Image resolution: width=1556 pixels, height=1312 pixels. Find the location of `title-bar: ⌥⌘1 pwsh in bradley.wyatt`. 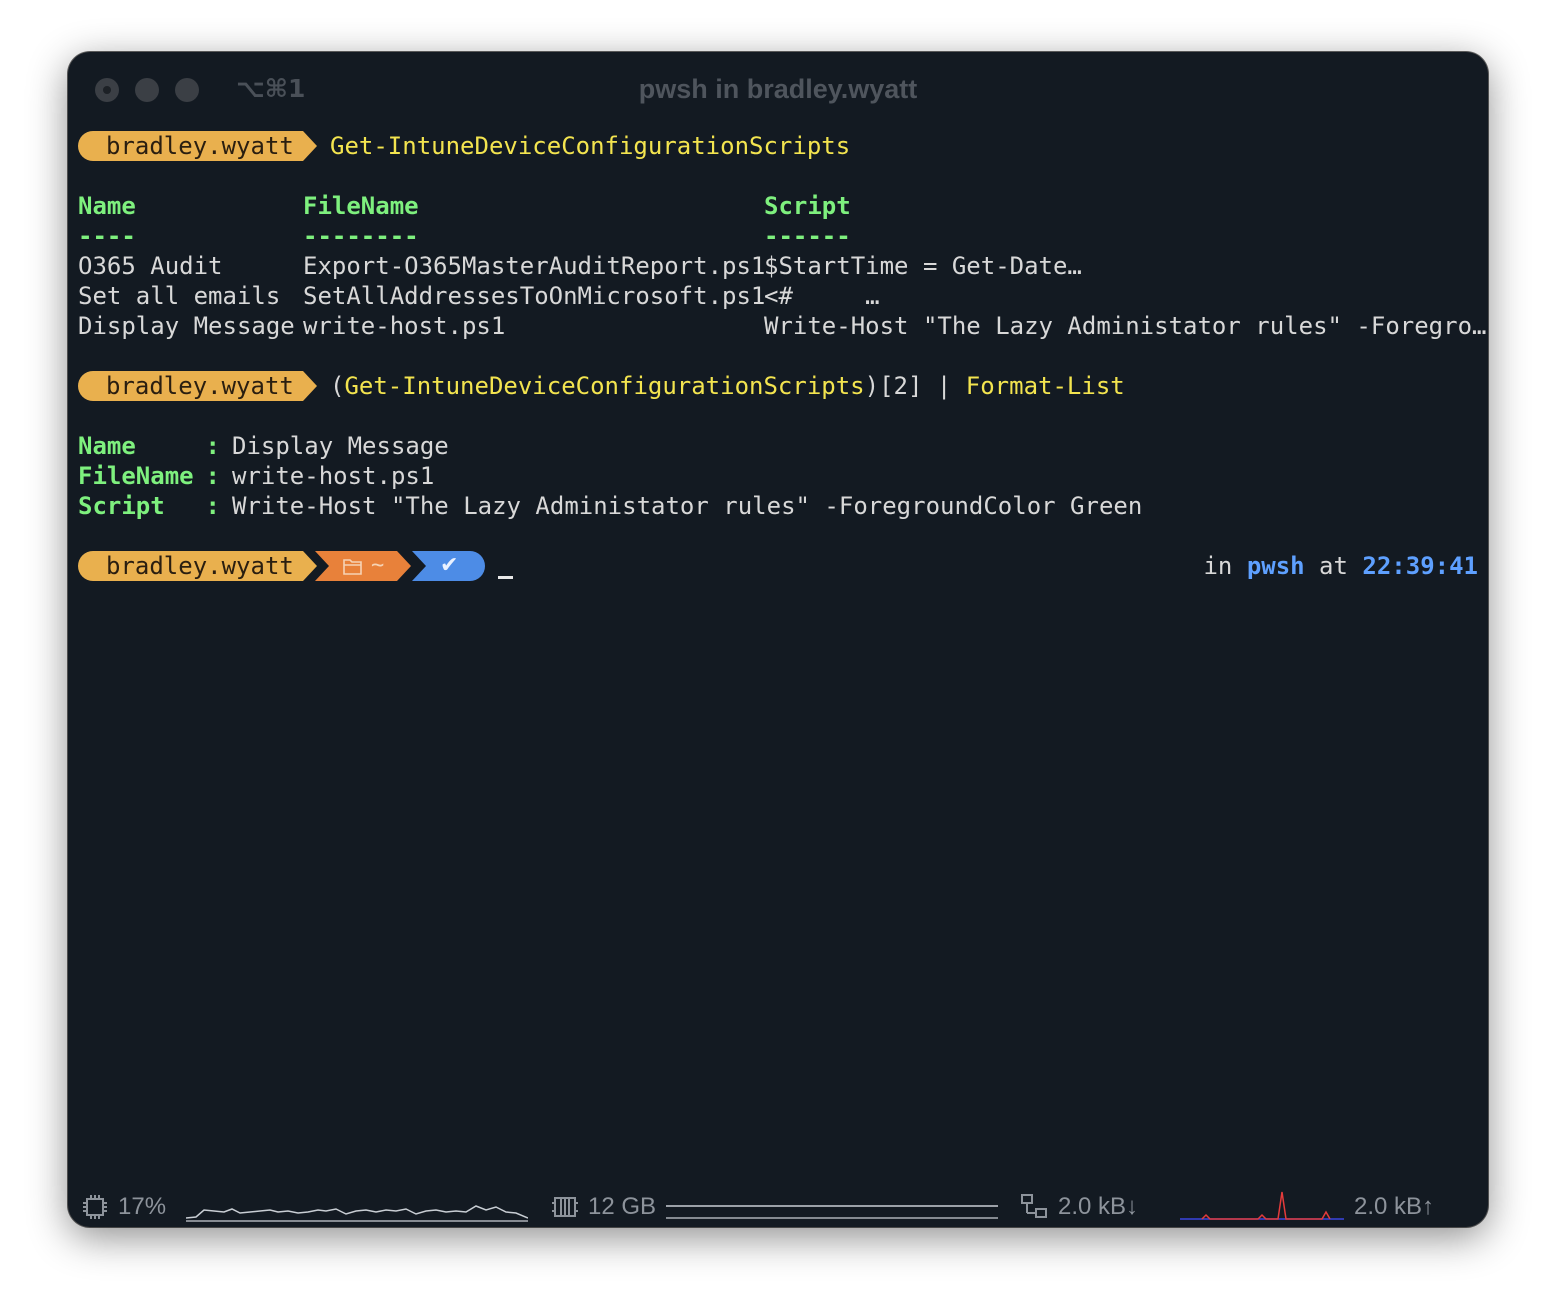

title-bar: ⌥⌘1 pwsh in bradley.wyatt is located at coordinates (778, 90).